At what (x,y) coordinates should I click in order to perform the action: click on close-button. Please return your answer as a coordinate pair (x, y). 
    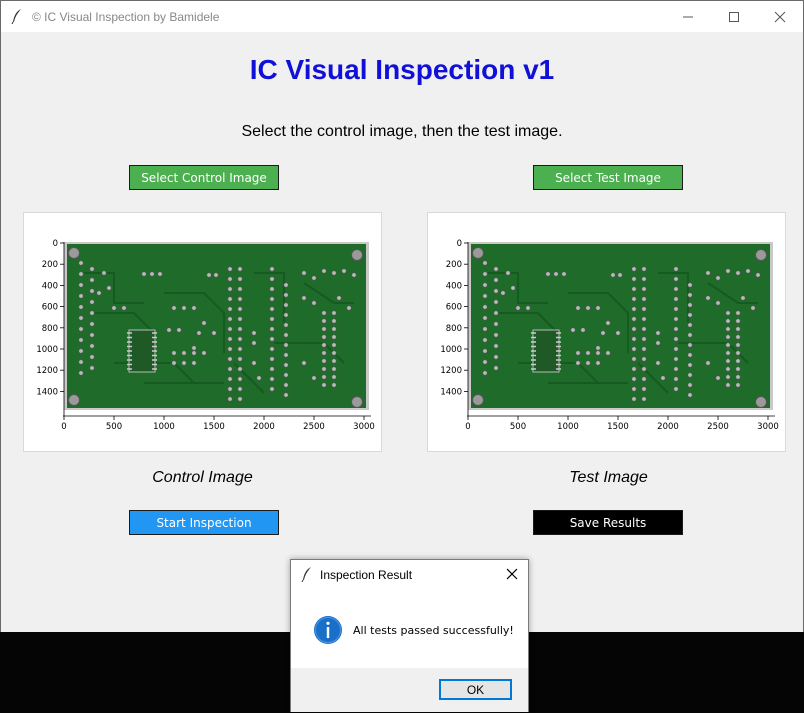
    Looking at the image, I should click on (780, 16).